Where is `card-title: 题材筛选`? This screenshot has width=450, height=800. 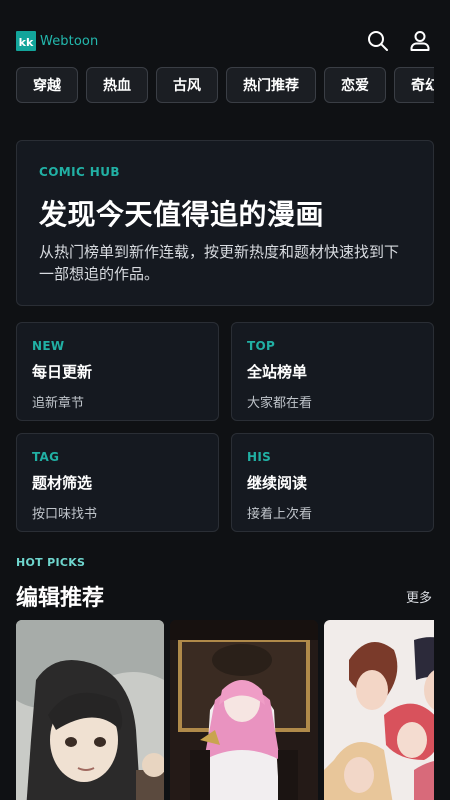
card-title: 题材筛选 is located at coordinates (62, 483).